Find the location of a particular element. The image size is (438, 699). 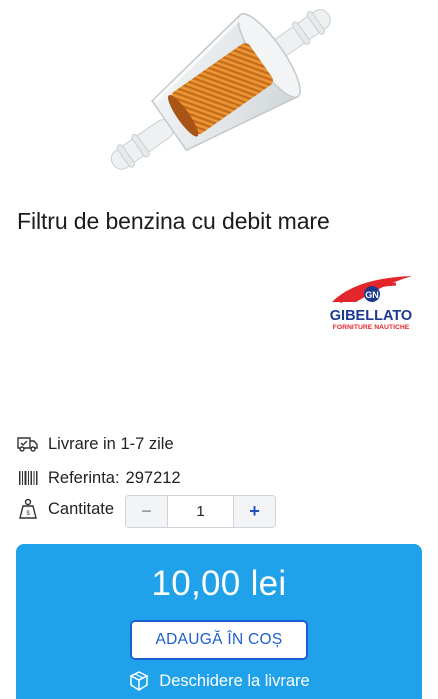

delivery-text: Livrare in 1-7 zile is located at coordinates (111, 443).